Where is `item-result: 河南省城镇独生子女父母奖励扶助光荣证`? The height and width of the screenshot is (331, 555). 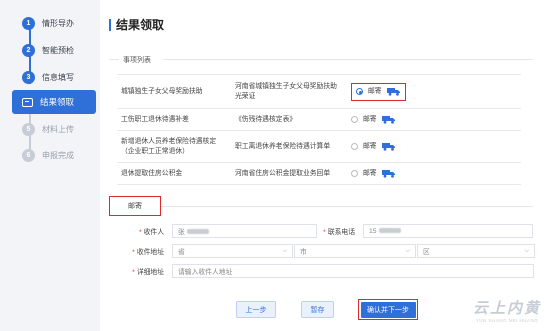
item-result: 河南省城镇独生子女父母奖励扶助光荣证 is located at coordinates (286, 91).